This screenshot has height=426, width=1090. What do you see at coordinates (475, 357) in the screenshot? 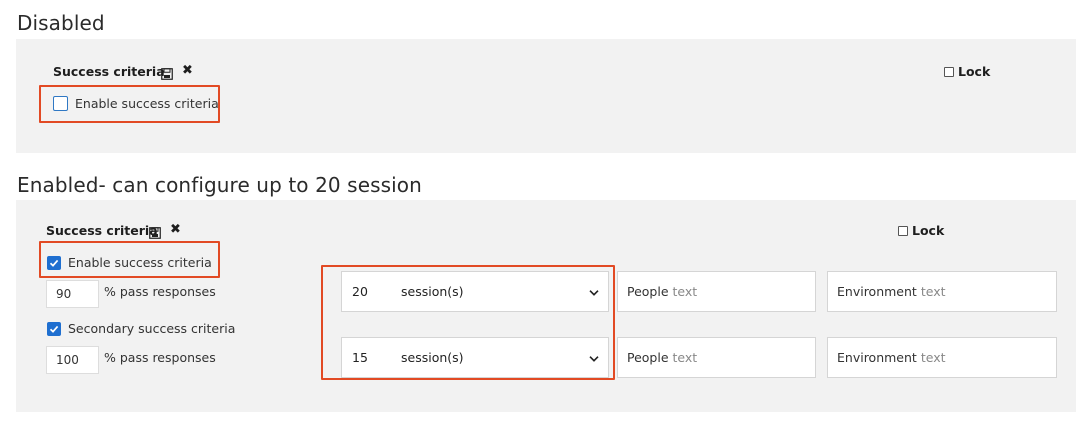
I see `session-select-2: 15 session(s)` at bounding box center [475, 357].